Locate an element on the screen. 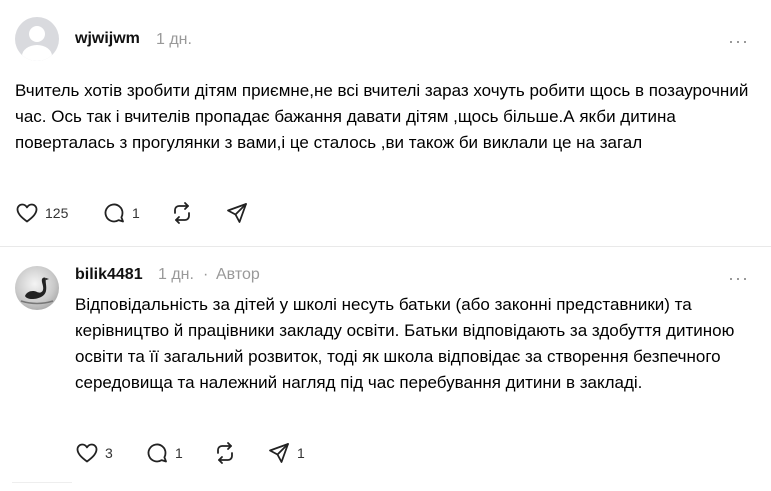  like-count: 3 is located at coordinates (109, 453).